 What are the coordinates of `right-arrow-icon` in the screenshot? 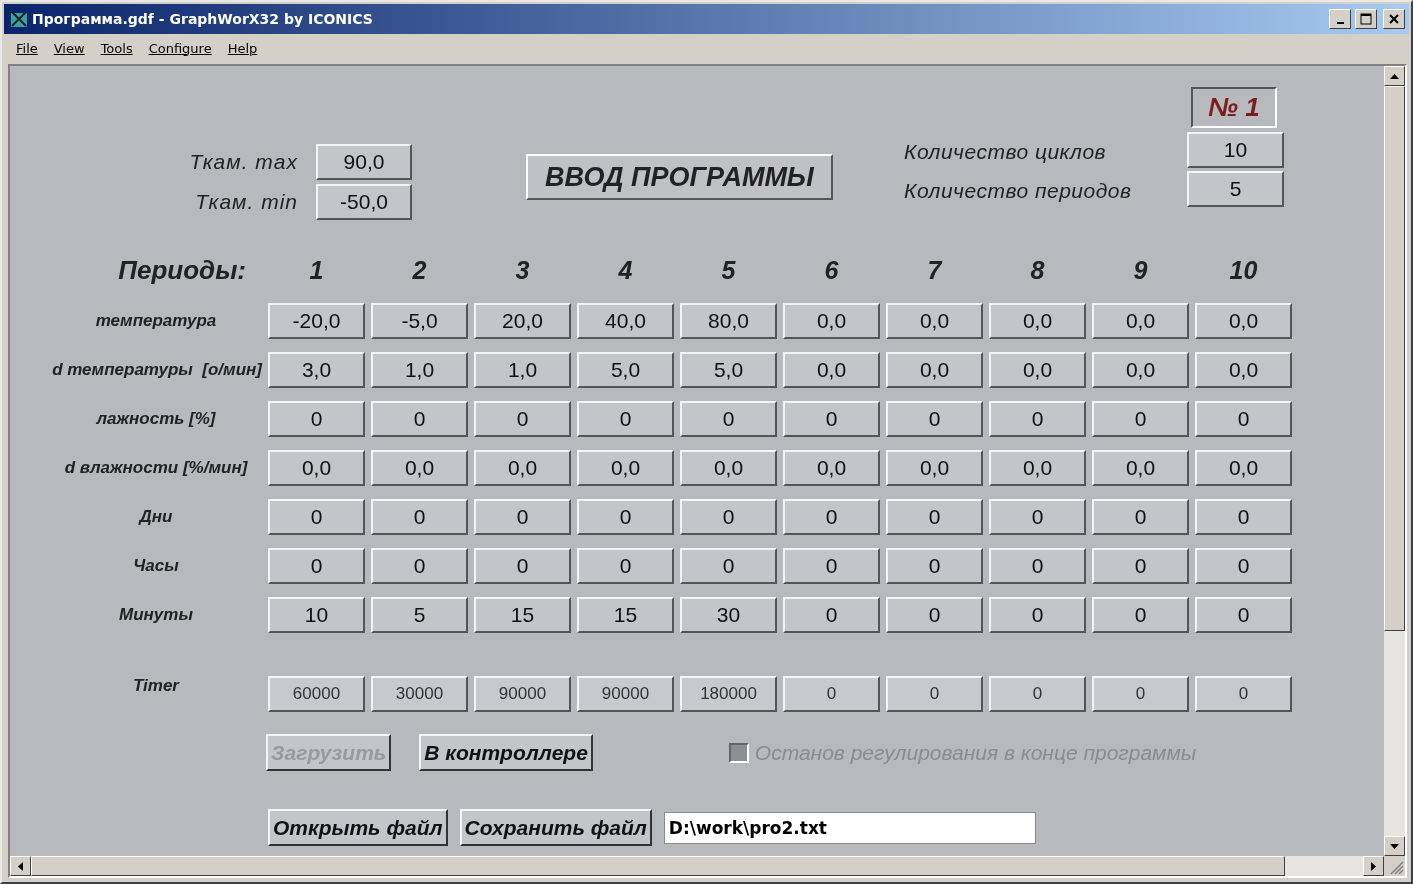 It's located at (1373, 866).